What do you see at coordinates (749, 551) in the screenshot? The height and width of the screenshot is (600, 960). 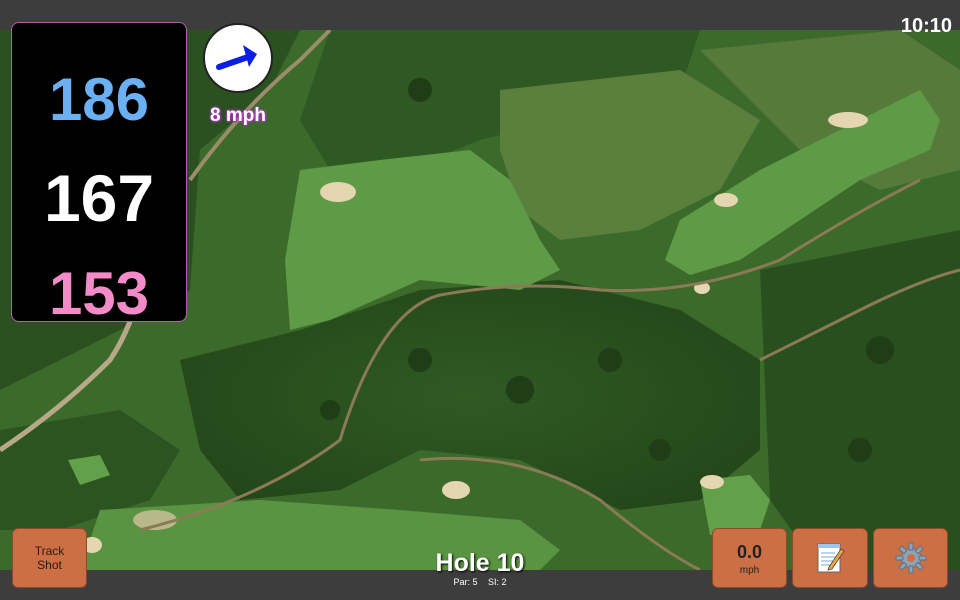 I see `speed-value: 0.0` at bounding box center [749, 551].